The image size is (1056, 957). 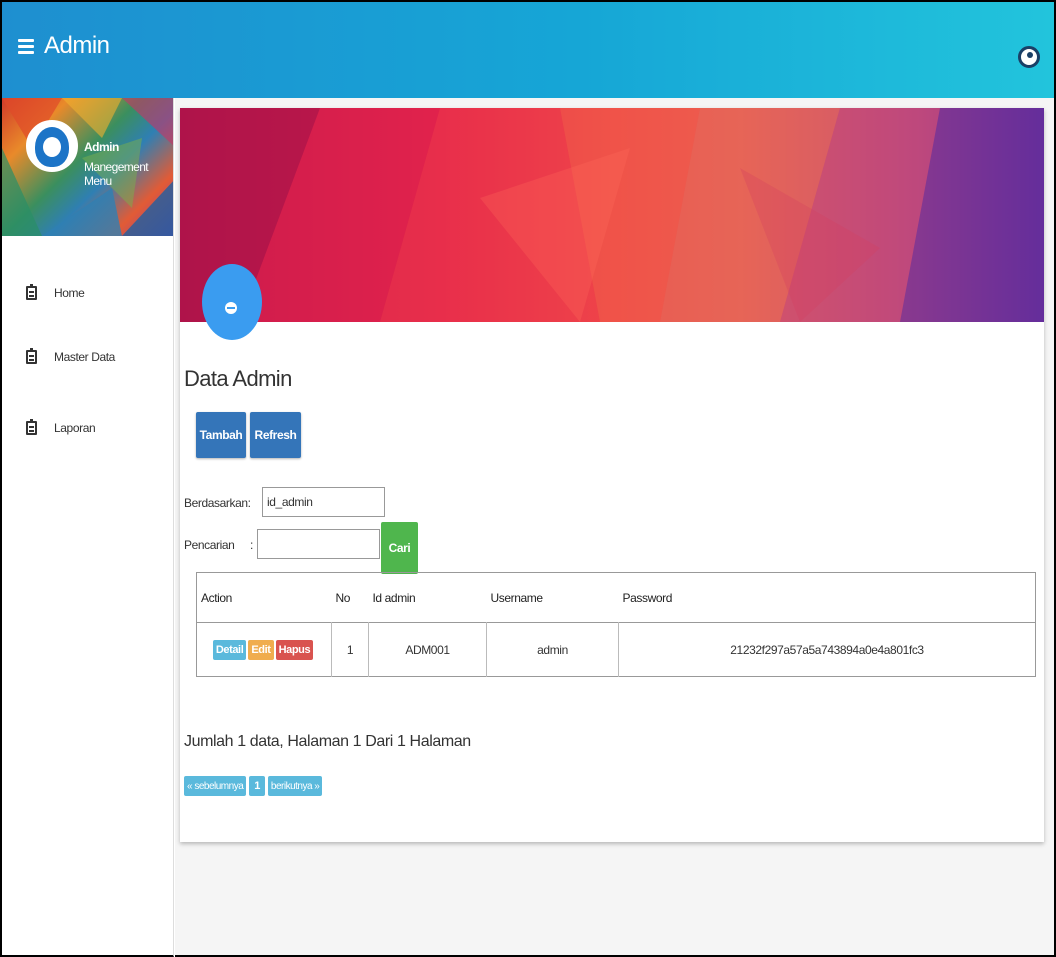 I want to click on action-cell: Detail Edit Hapus, so click(x=264, y=650).